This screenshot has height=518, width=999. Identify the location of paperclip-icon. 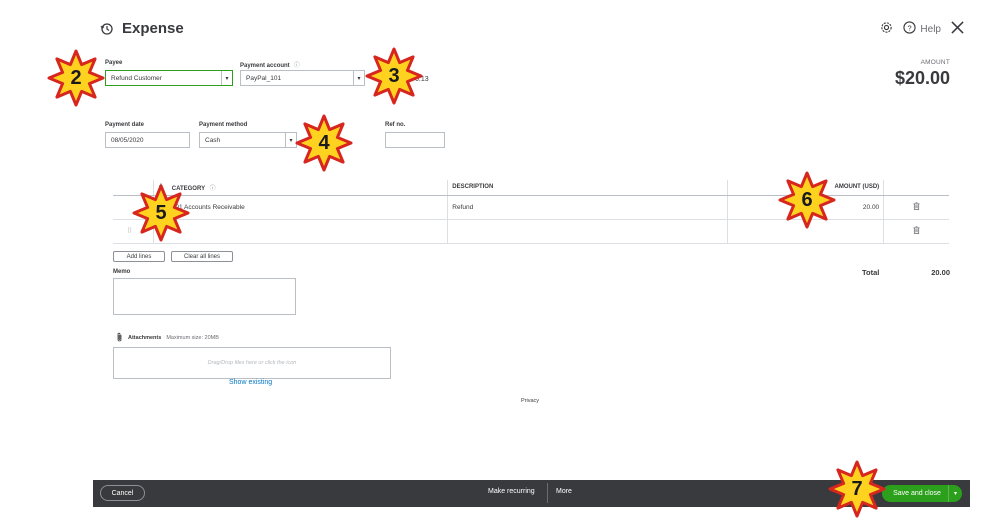
(119, 338).